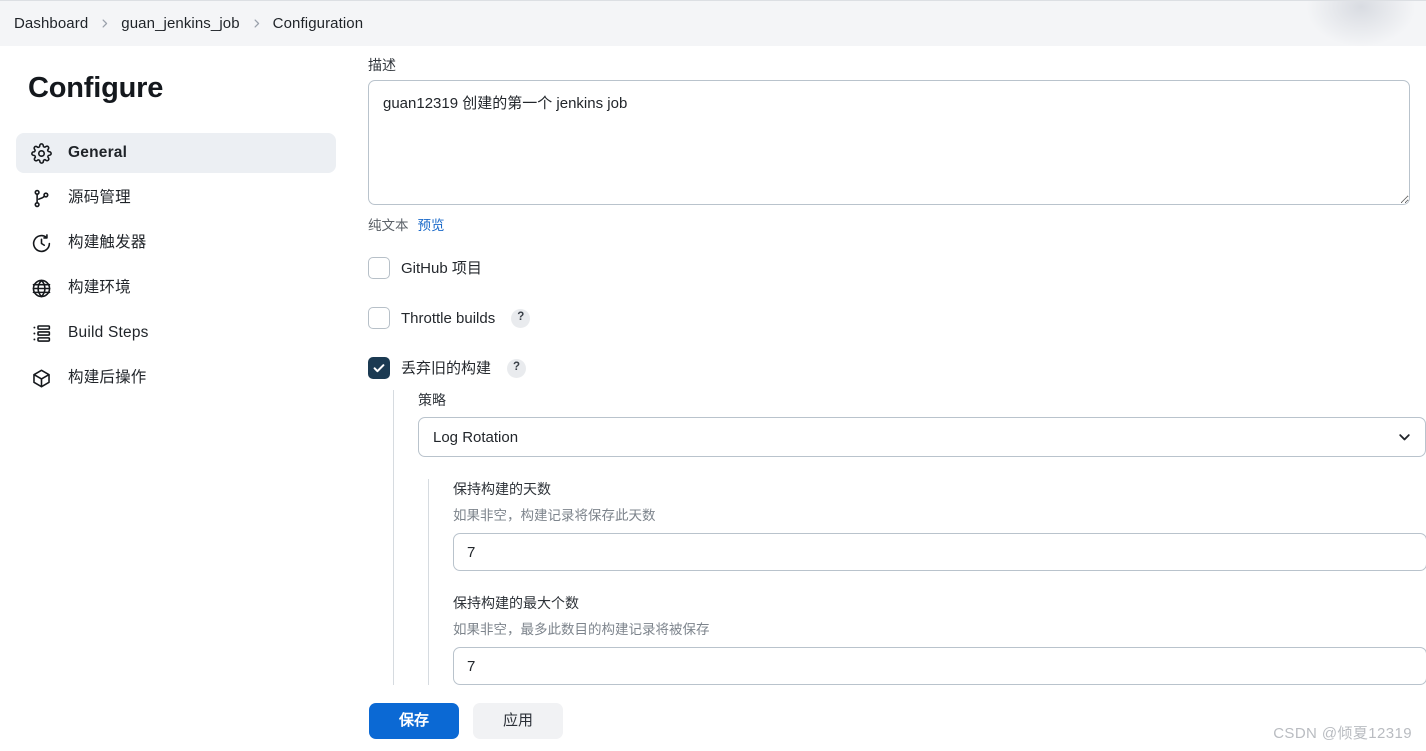  I want to click on save-button: 保存, so click(414, 720).